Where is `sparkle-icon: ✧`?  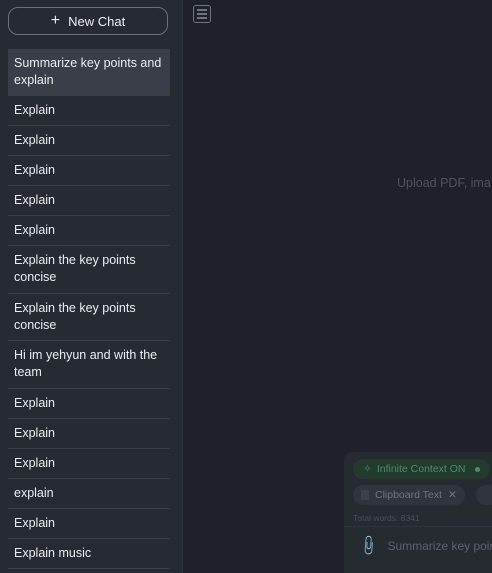 sparkle-icon: ✧ is located at coordinates (367, 469).